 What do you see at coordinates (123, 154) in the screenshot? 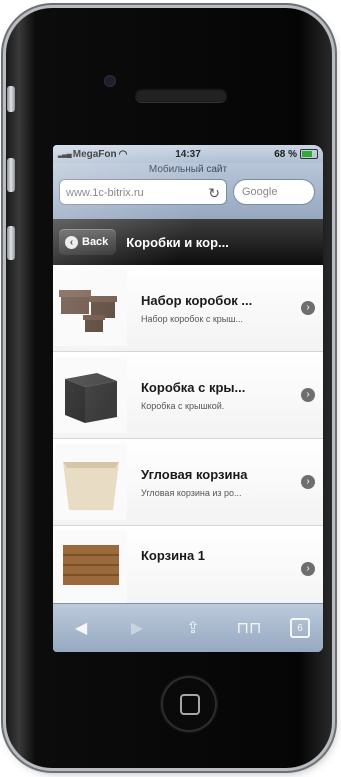
I see `wifi-icon: ◠` at bounding box center [123, 154].